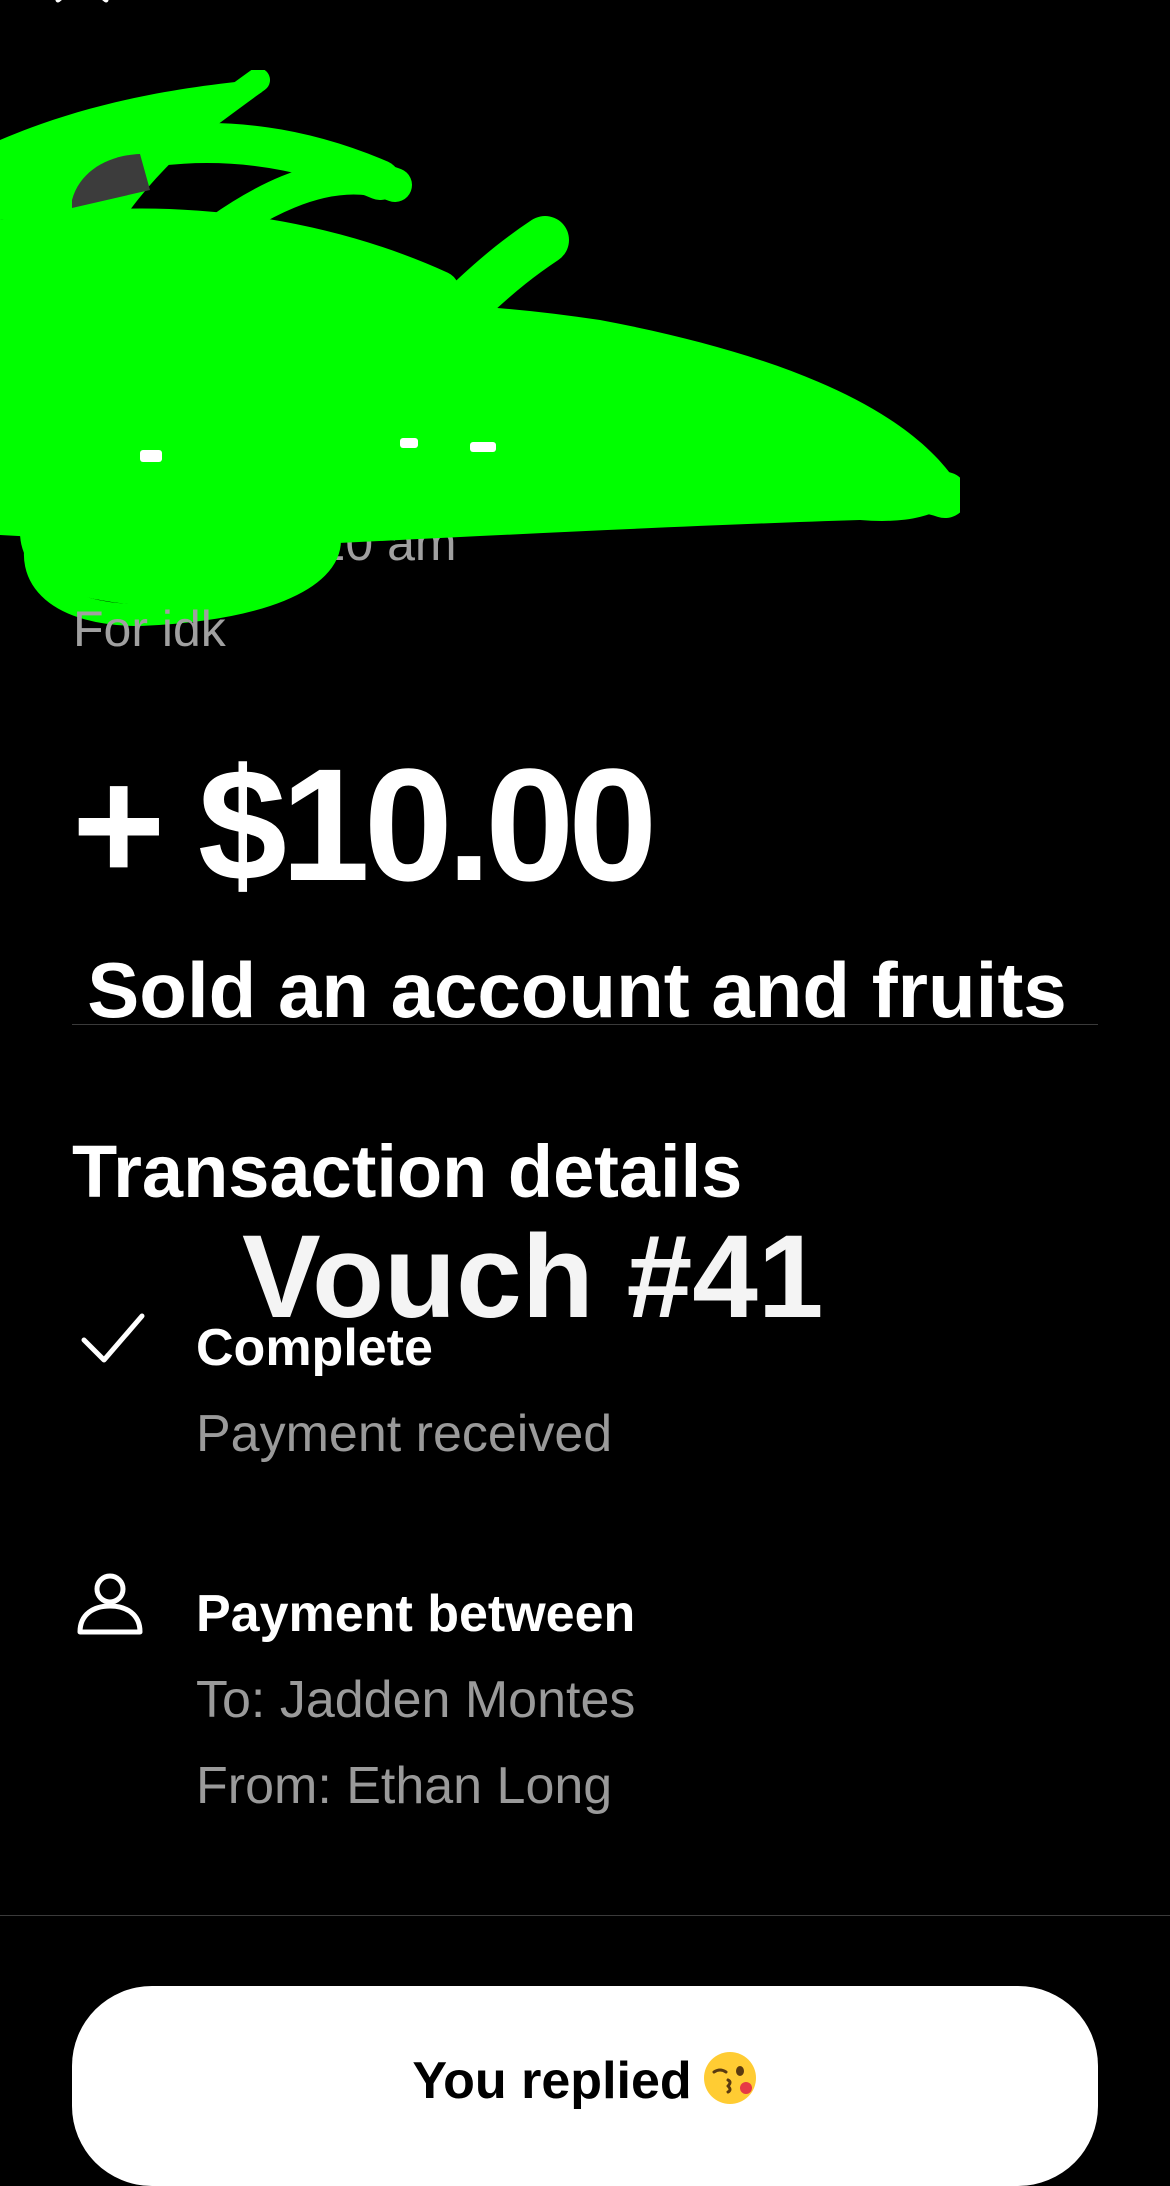 This screenshot has width=1170, height=2186. What do you see at coordinates (585, 1915) in the screenshot?
I see `divider` at bounding box center [585, 1915].